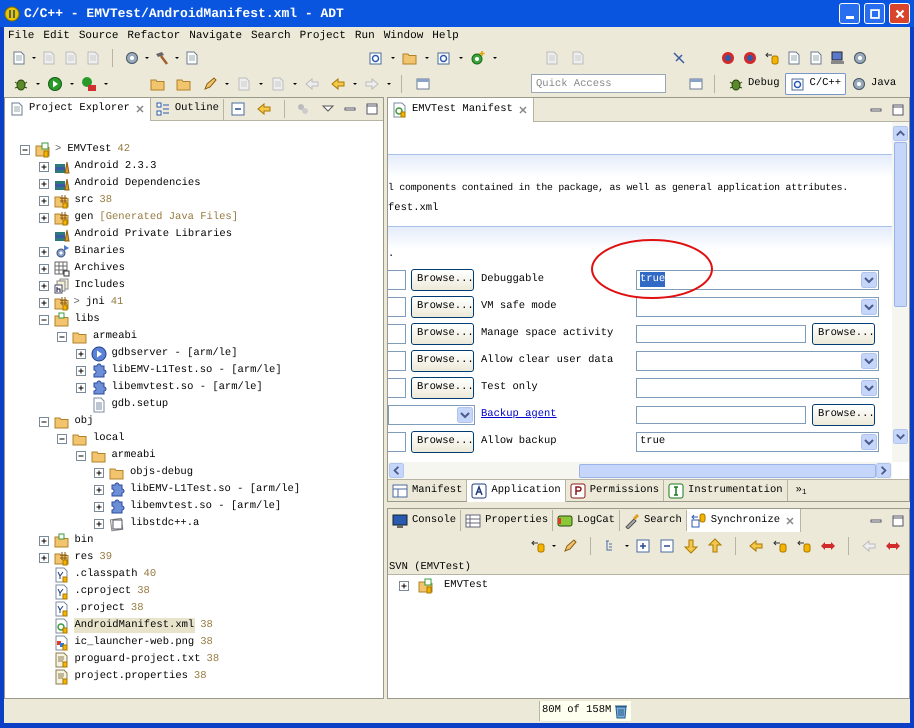 The height and width of the screenshot is (728, 914). I want to click on tree-item: Includes, so click(100, 286).